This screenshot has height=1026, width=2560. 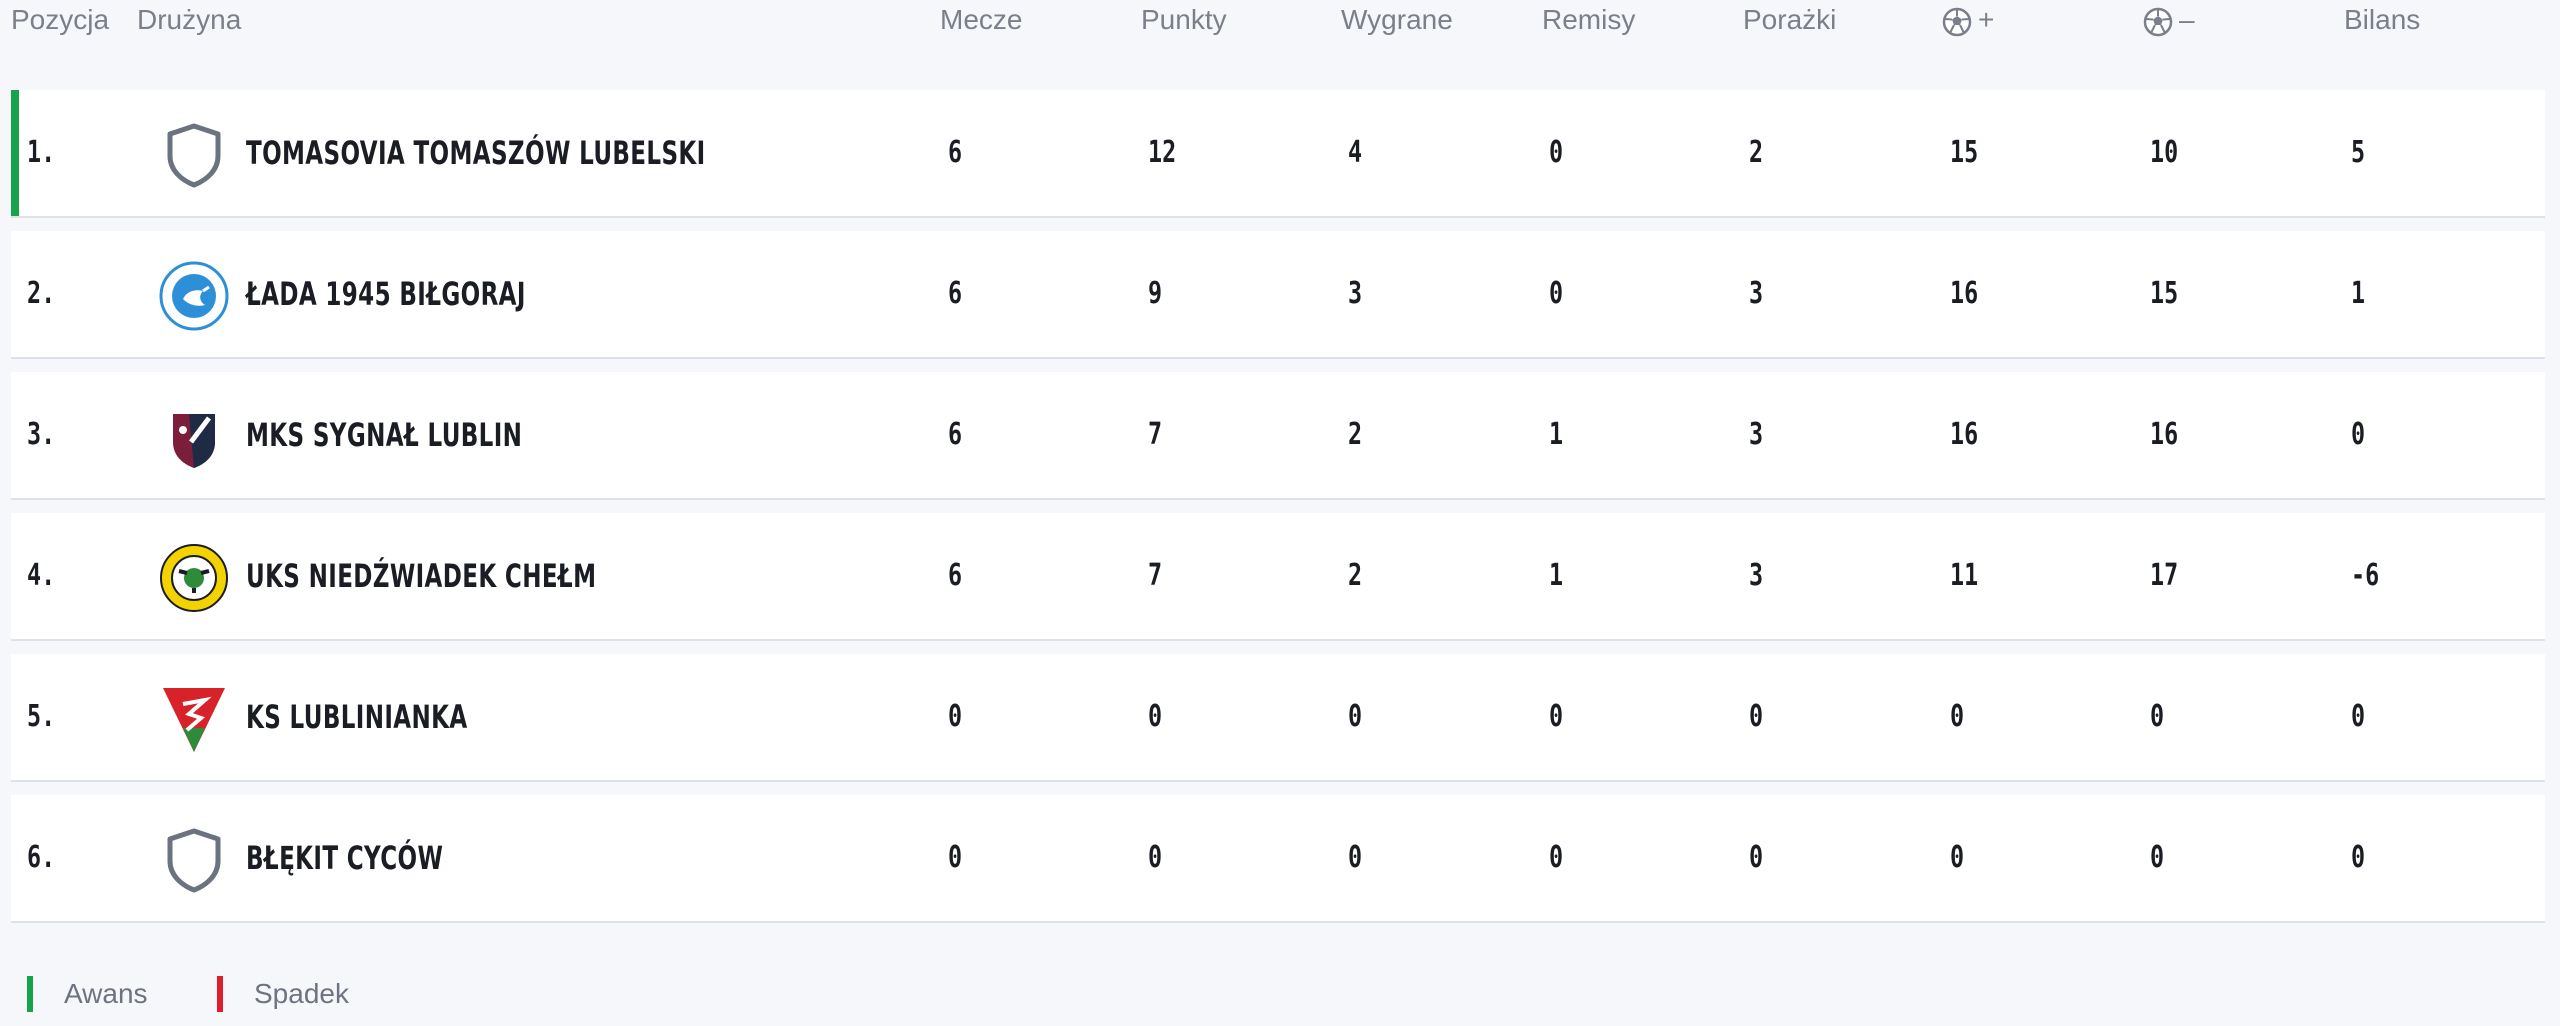 What do you see at coordinates (1790, 19) in the screenshot?
I see `header-losses: Porażki` at bounding box center [1790, 19].